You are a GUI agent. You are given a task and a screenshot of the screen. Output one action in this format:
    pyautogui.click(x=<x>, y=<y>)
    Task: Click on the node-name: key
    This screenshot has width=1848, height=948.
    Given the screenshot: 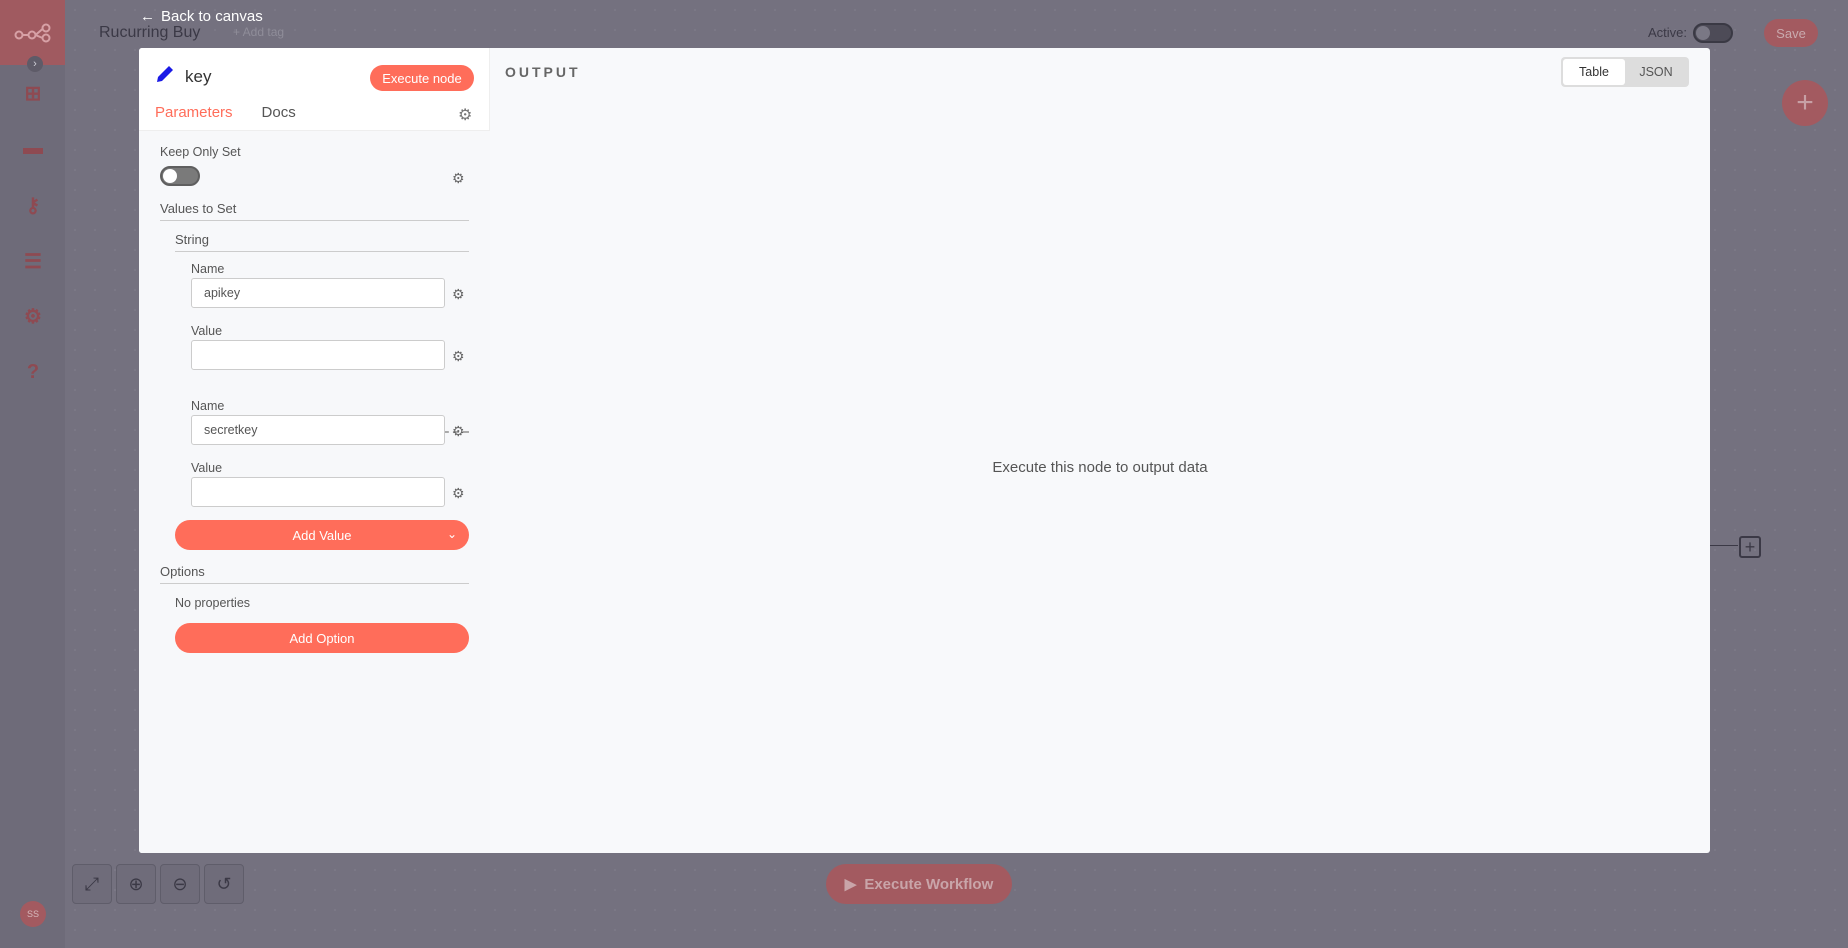 What is the action you would take?
    pyautogui.click(x=198, y=77)
    